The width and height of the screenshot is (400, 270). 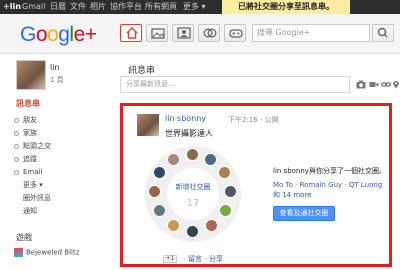 I want to click on post-author-name: lin sbonny, so click(x=185, y=118).